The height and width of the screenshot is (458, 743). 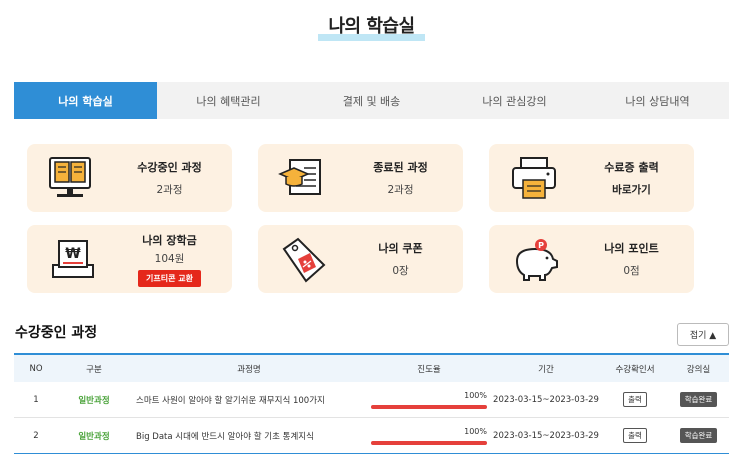 I want to click on tab-consultations: 나의 상담내역, so click(x=657, y=100).